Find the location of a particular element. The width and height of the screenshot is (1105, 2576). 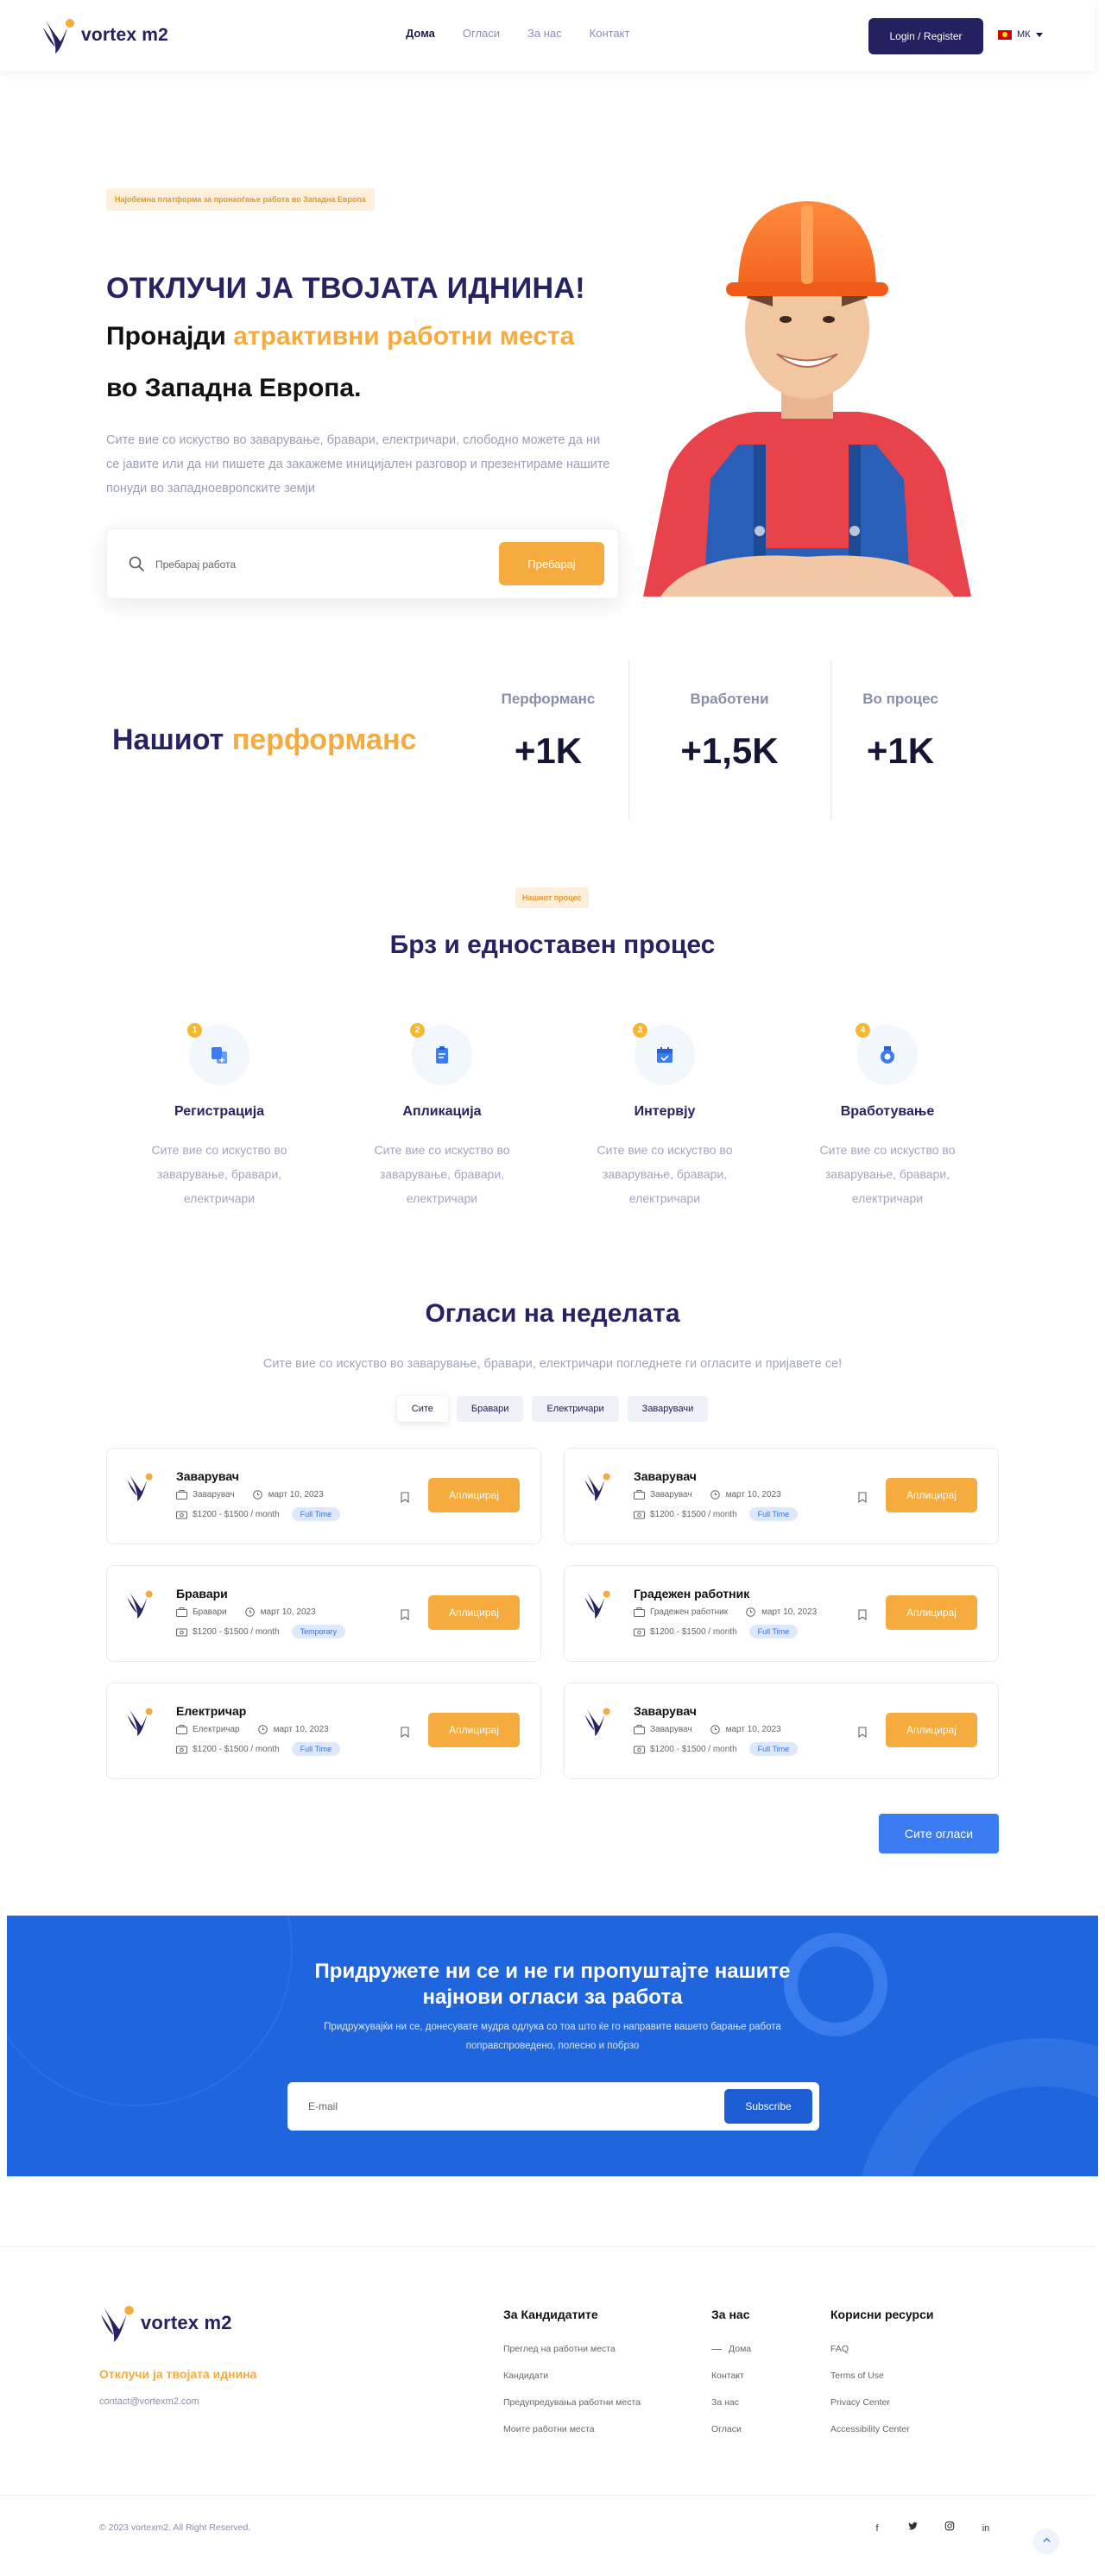

job-title: Бравари is located at coordinates (202, 1594).